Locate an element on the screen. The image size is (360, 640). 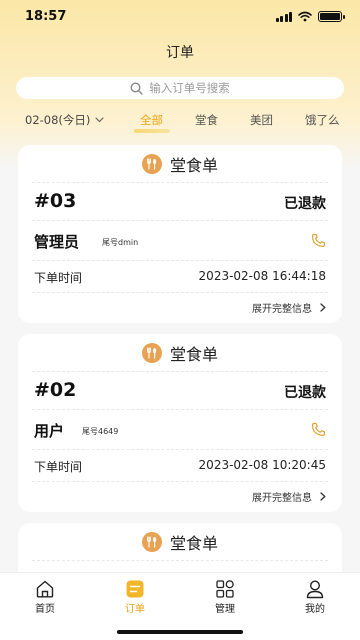
customer-row: 用户 尾号4649 is located at coordinates (180, 430).